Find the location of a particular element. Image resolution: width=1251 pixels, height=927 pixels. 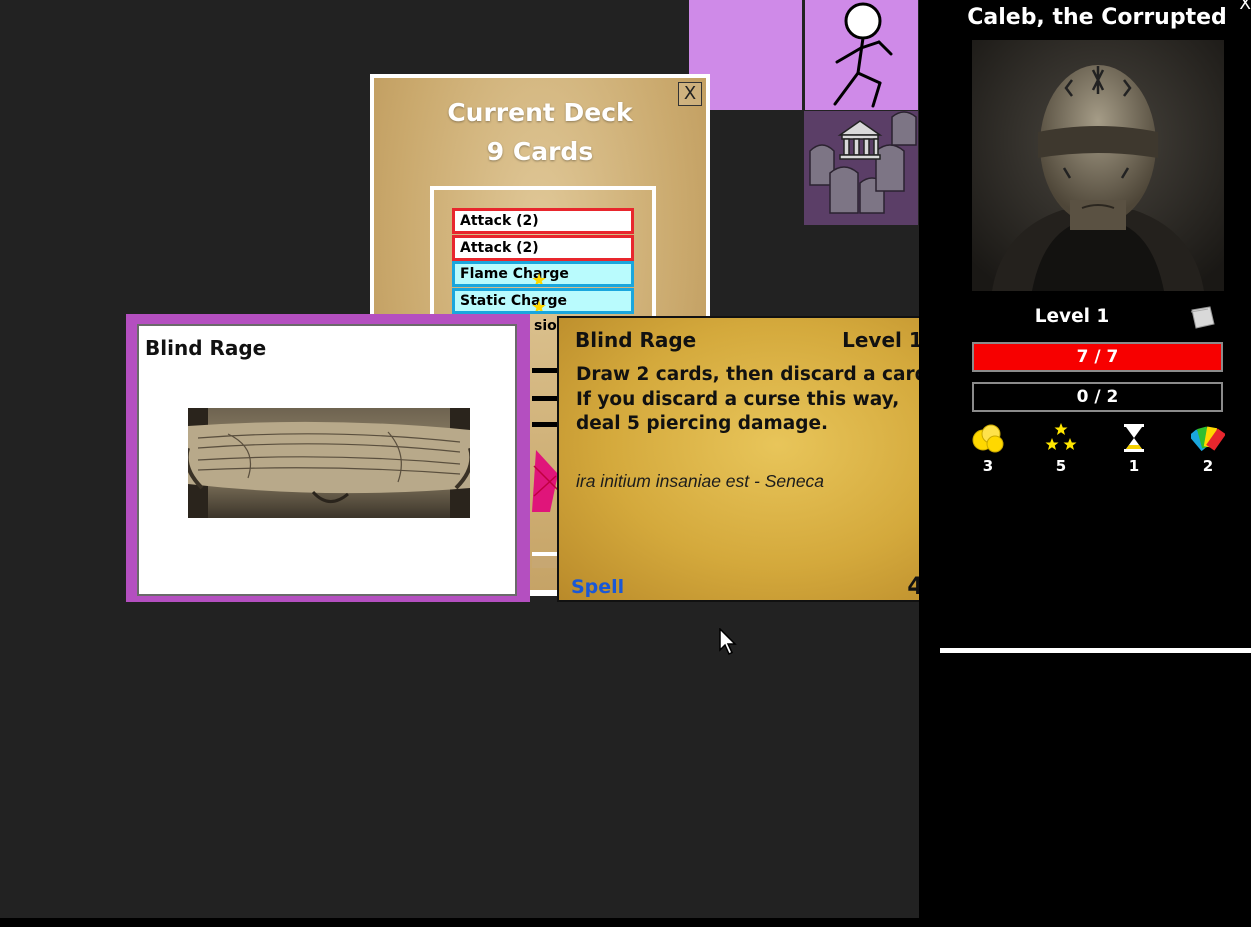

hero-portrait-image is located at coordinates (1098, 165).